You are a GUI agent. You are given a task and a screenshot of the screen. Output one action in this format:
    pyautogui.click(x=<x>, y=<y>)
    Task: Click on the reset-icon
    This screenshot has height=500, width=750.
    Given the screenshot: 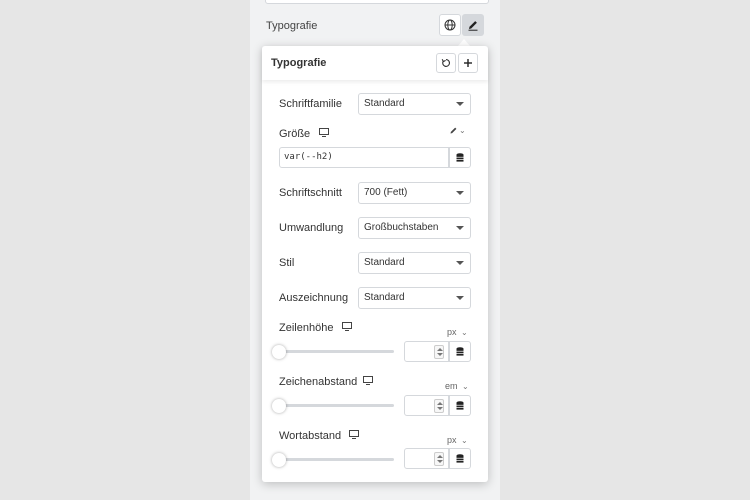 What is the action you would take?
    pyautogui.click(x=445, y=62)
    